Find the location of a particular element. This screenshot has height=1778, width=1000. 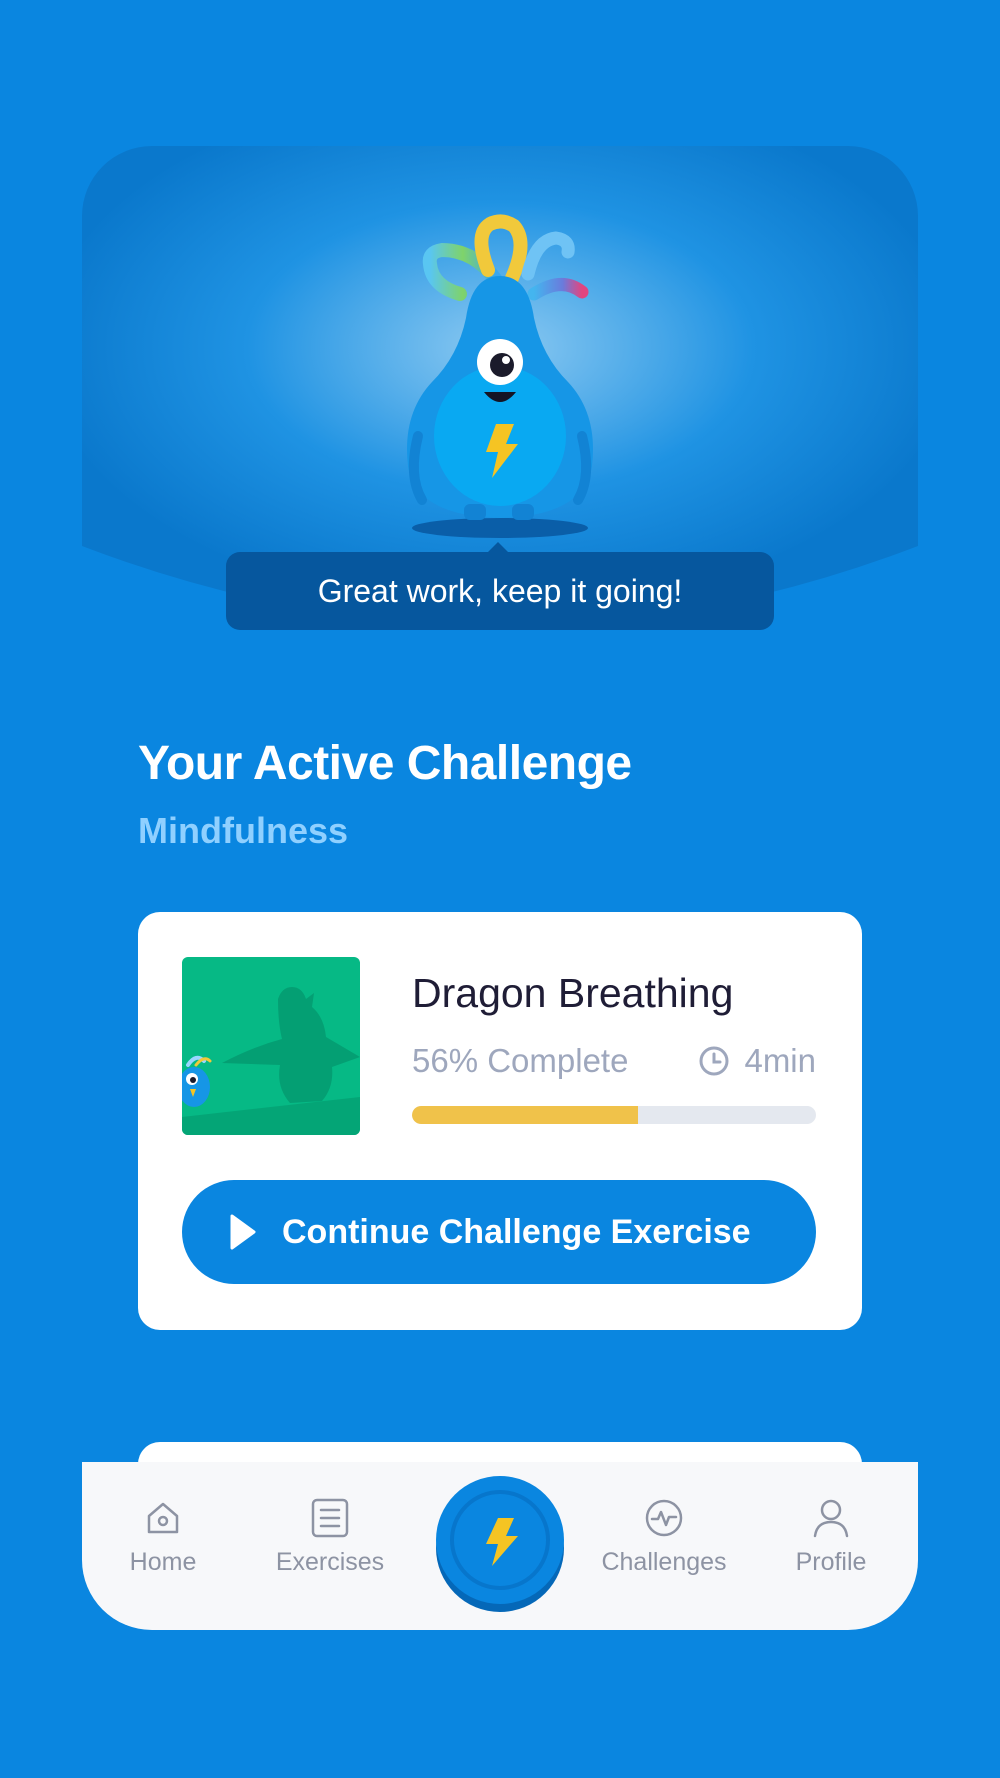

quick-action-button is located at coordinates (500, 1545).